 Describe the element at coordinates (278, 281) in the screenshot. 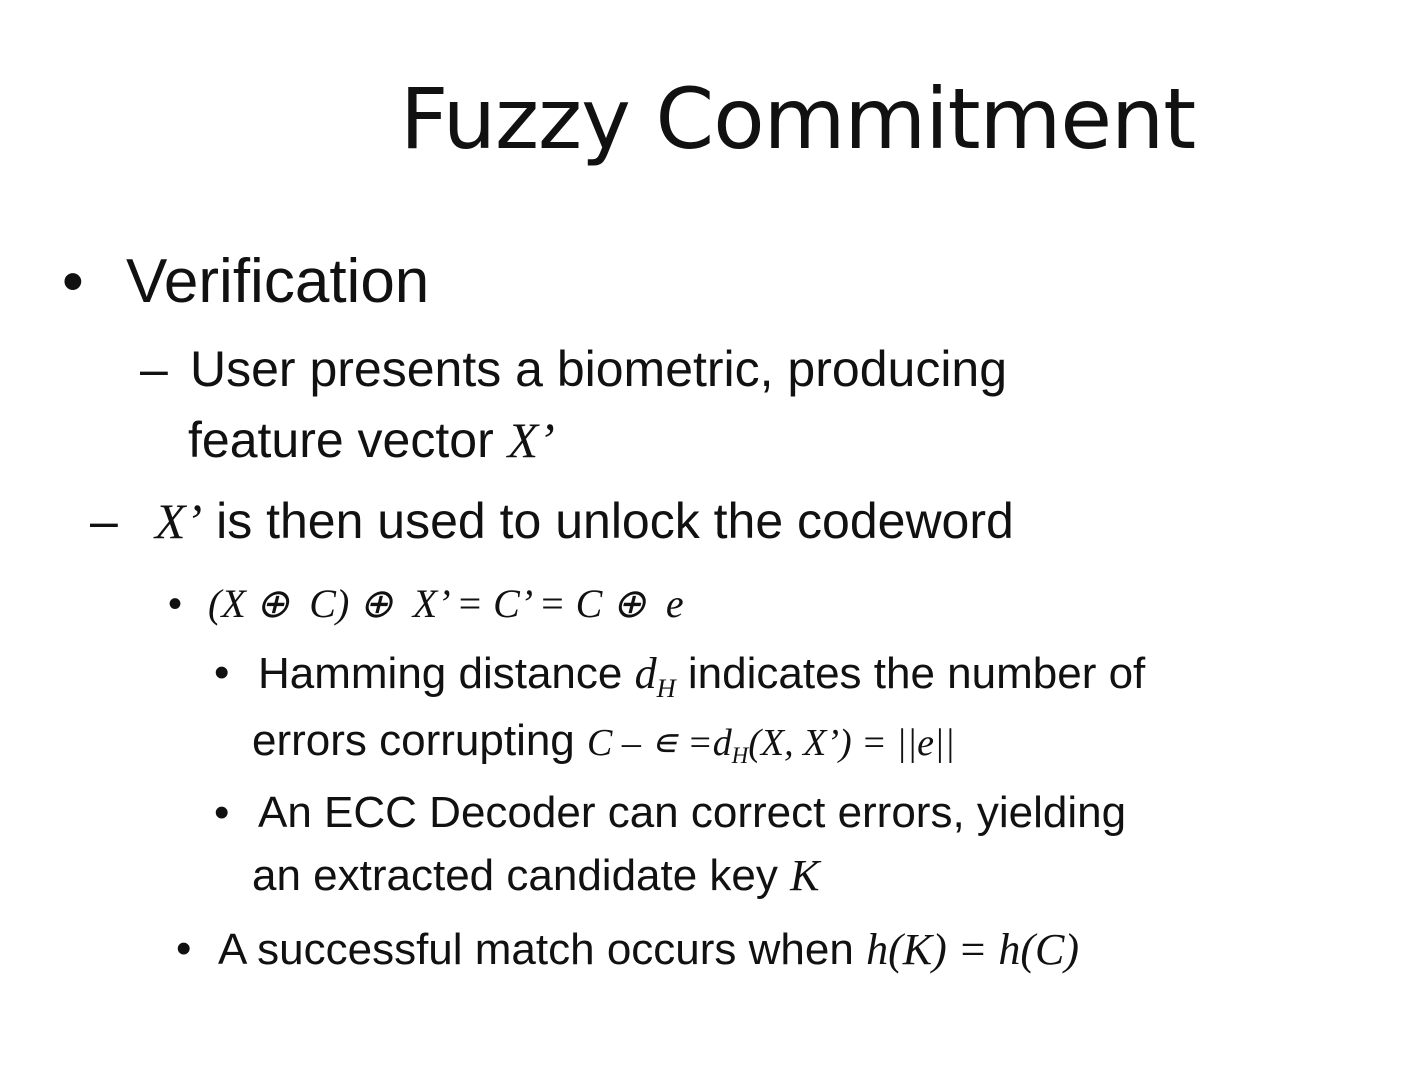

I see `bullet-verification: Verification` at that location.